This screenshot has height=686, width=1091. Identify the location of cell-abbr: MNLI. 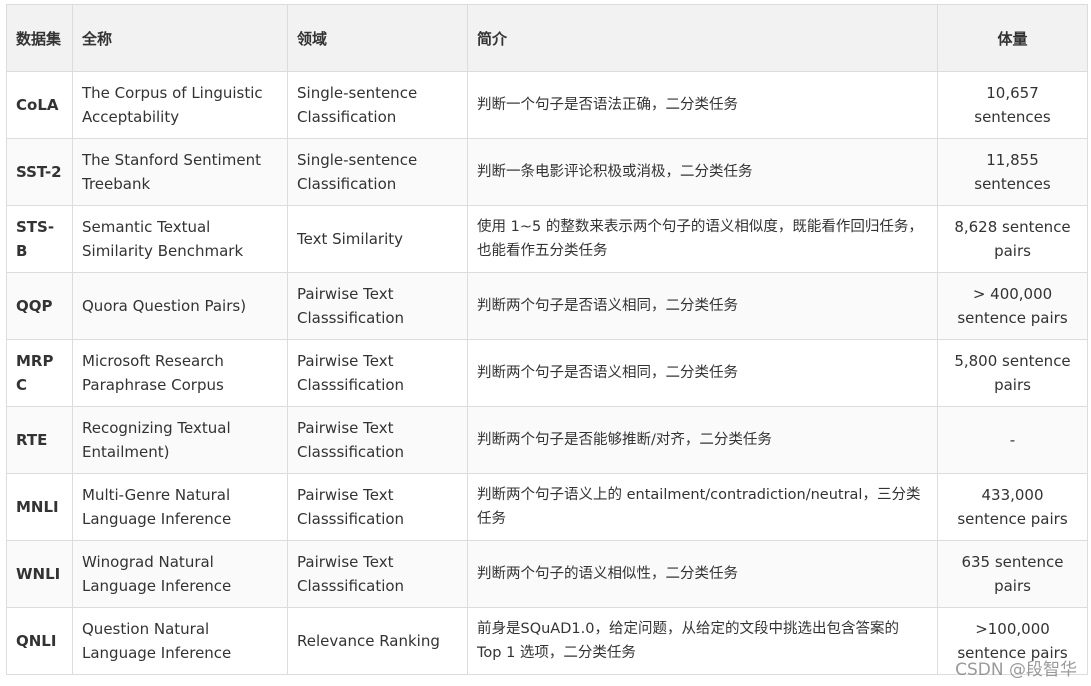
(39, 507).